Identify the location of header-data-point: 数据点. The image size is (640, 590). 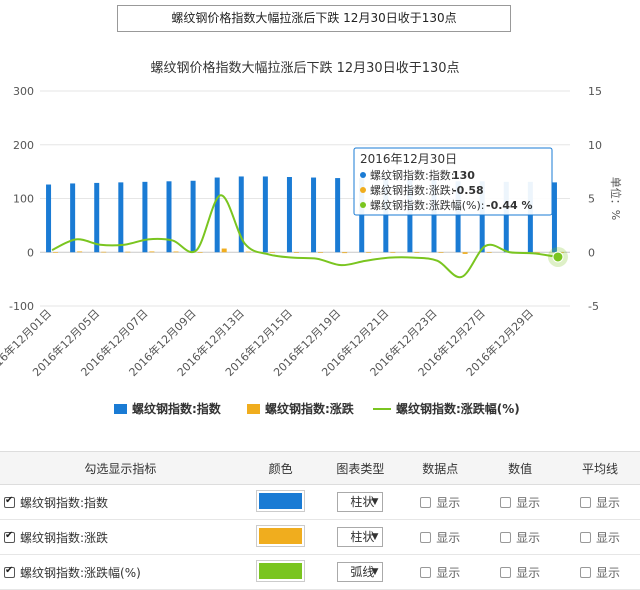
(440, 468).